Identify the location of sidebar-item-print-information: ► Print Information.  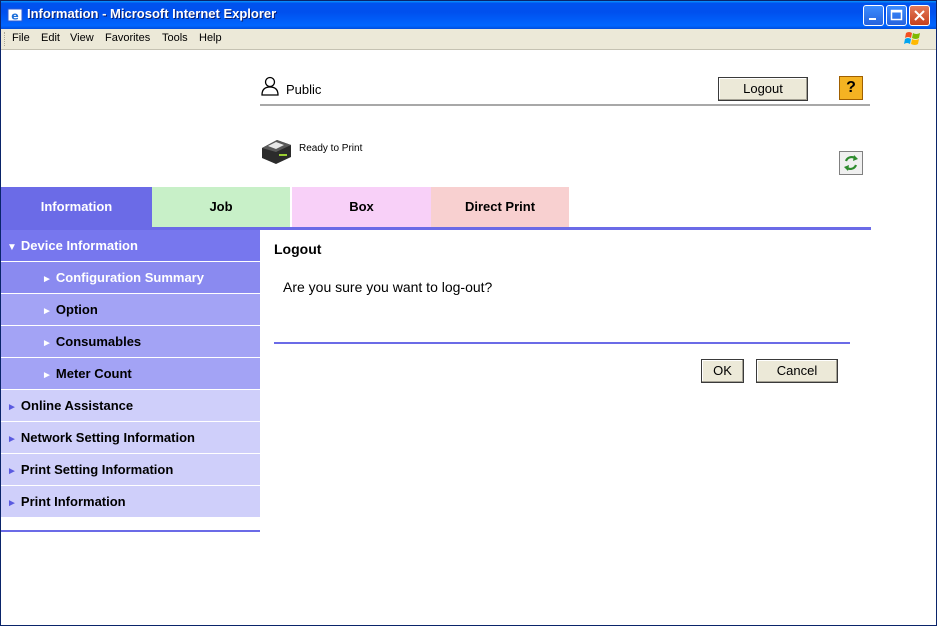
(130, 502).